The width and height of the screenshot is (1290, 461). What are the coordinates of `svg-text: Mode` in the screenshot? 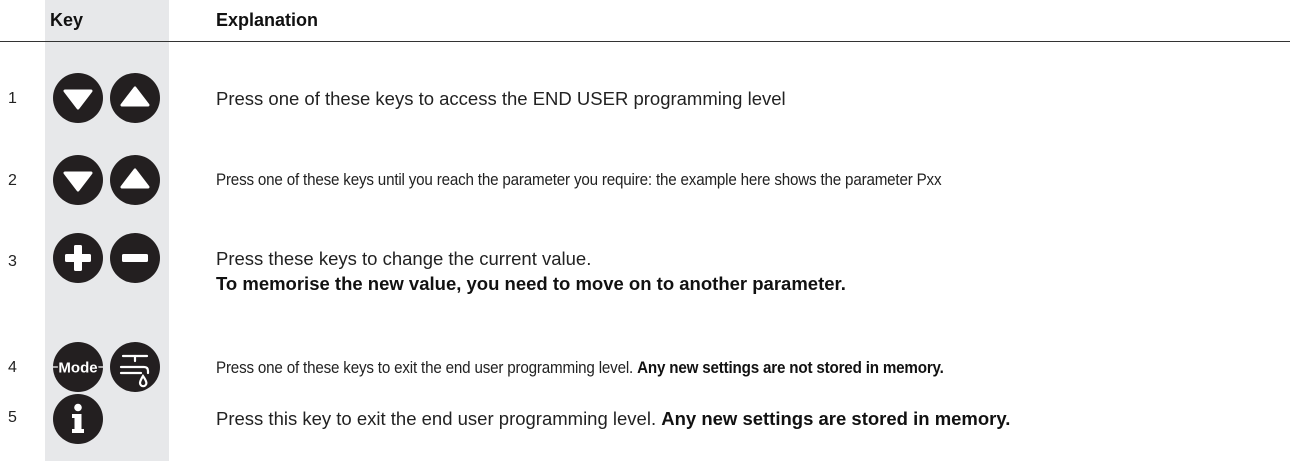 It's located at (77, 368).